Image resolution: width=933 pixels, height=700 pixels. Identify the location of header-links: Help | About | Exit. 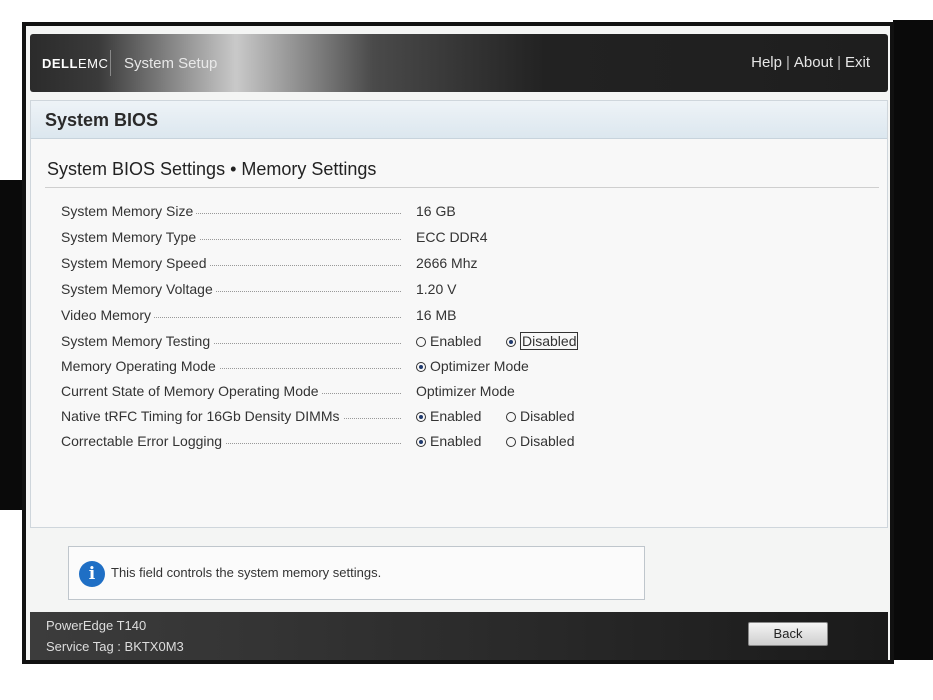
(810, 62).